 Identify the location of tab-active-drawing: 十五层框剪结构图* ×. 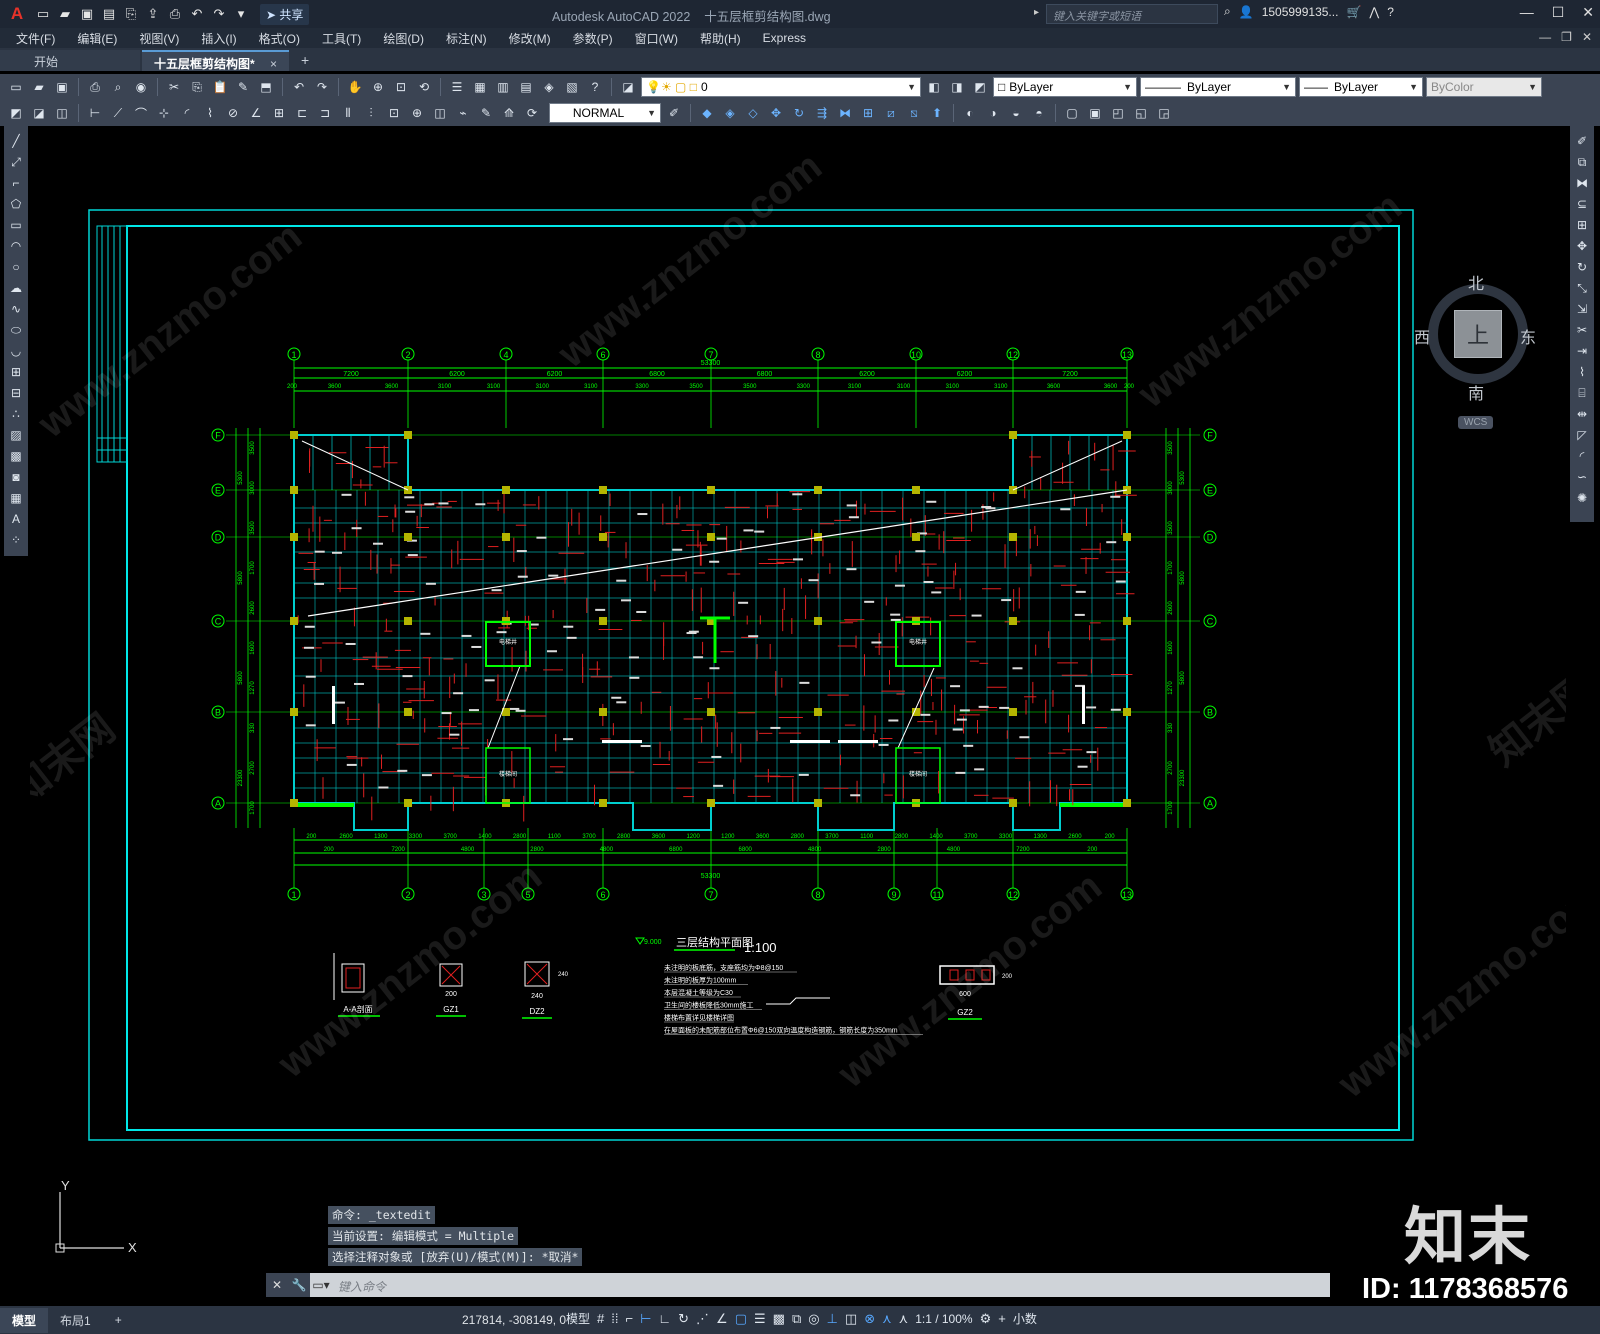
(216, 60).